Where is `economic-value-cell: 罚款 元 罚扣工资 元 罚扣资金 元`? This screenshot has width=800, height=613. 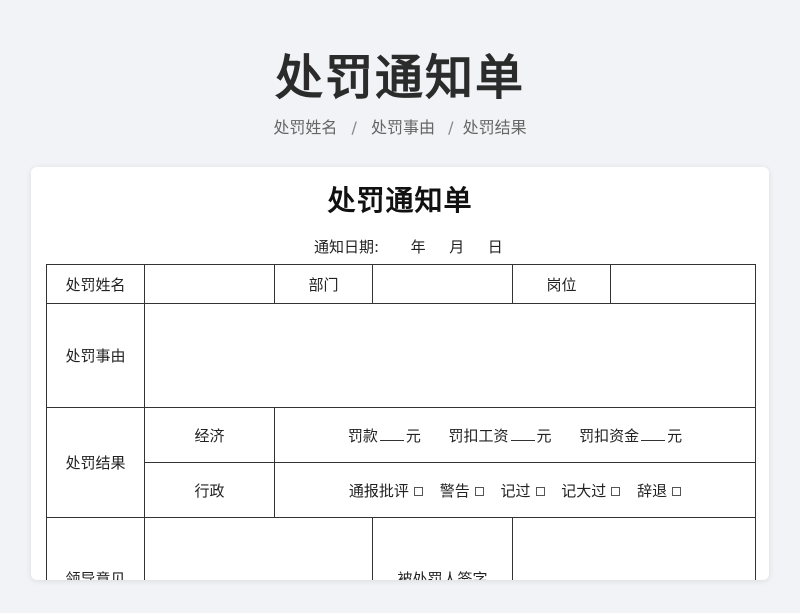 economic-value-cell: 罚款 元 罚扣工资 元 罚扣资金 元 is located at coordinates (515, 435).